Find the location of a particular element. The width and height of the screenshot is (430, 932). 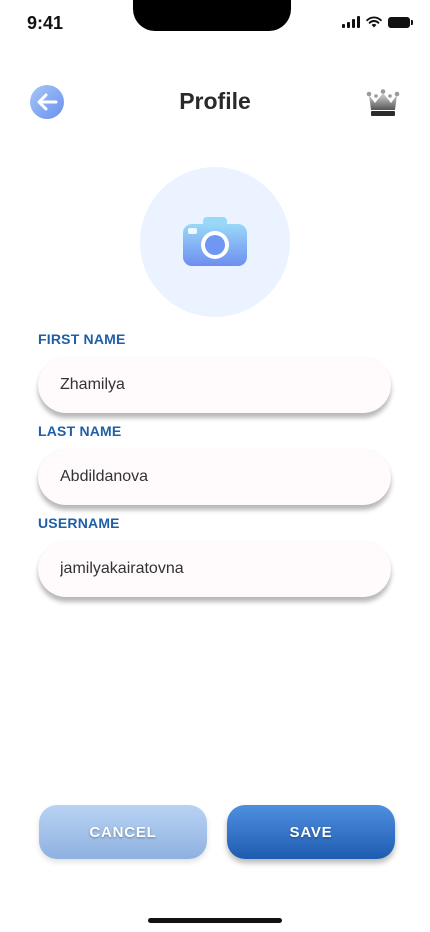

status-time: 9:41 is located at coordinates (45, 23).